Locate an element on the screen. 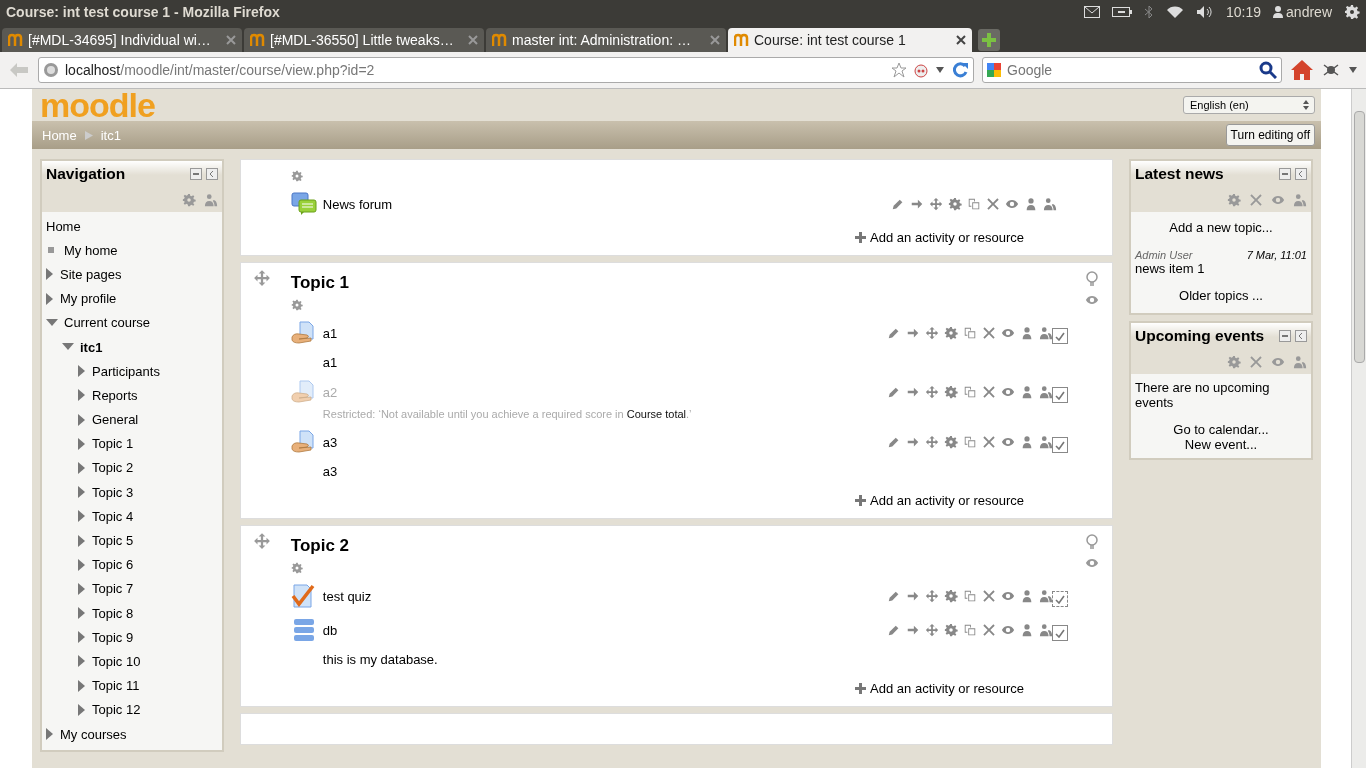 This screenshot has width=1366, height=768. battery-icon is located at coordinates (1122, 12).